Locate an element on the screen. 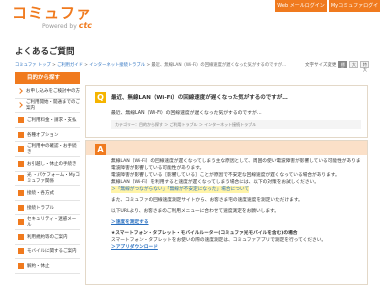  answer-a-icon: A is located at coordinates (100, 149).